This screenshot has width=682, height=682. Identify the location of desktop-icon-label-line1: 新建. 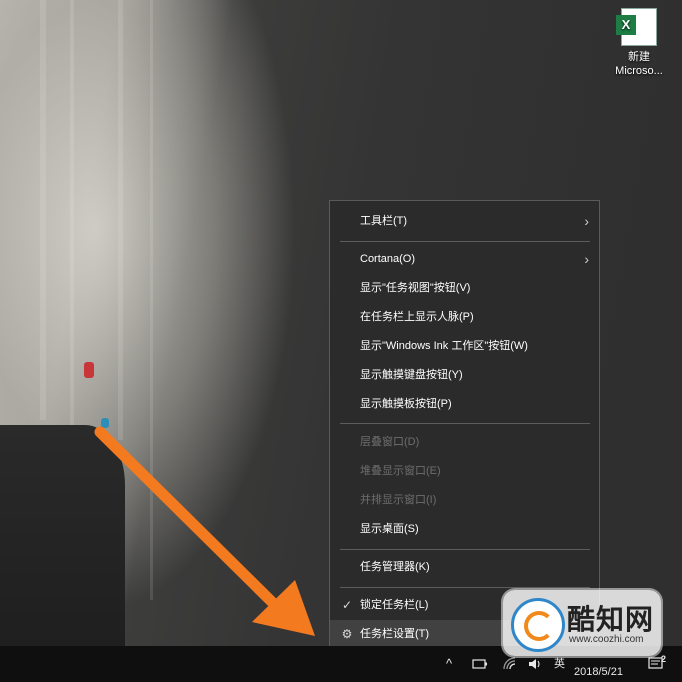
(639, 57).